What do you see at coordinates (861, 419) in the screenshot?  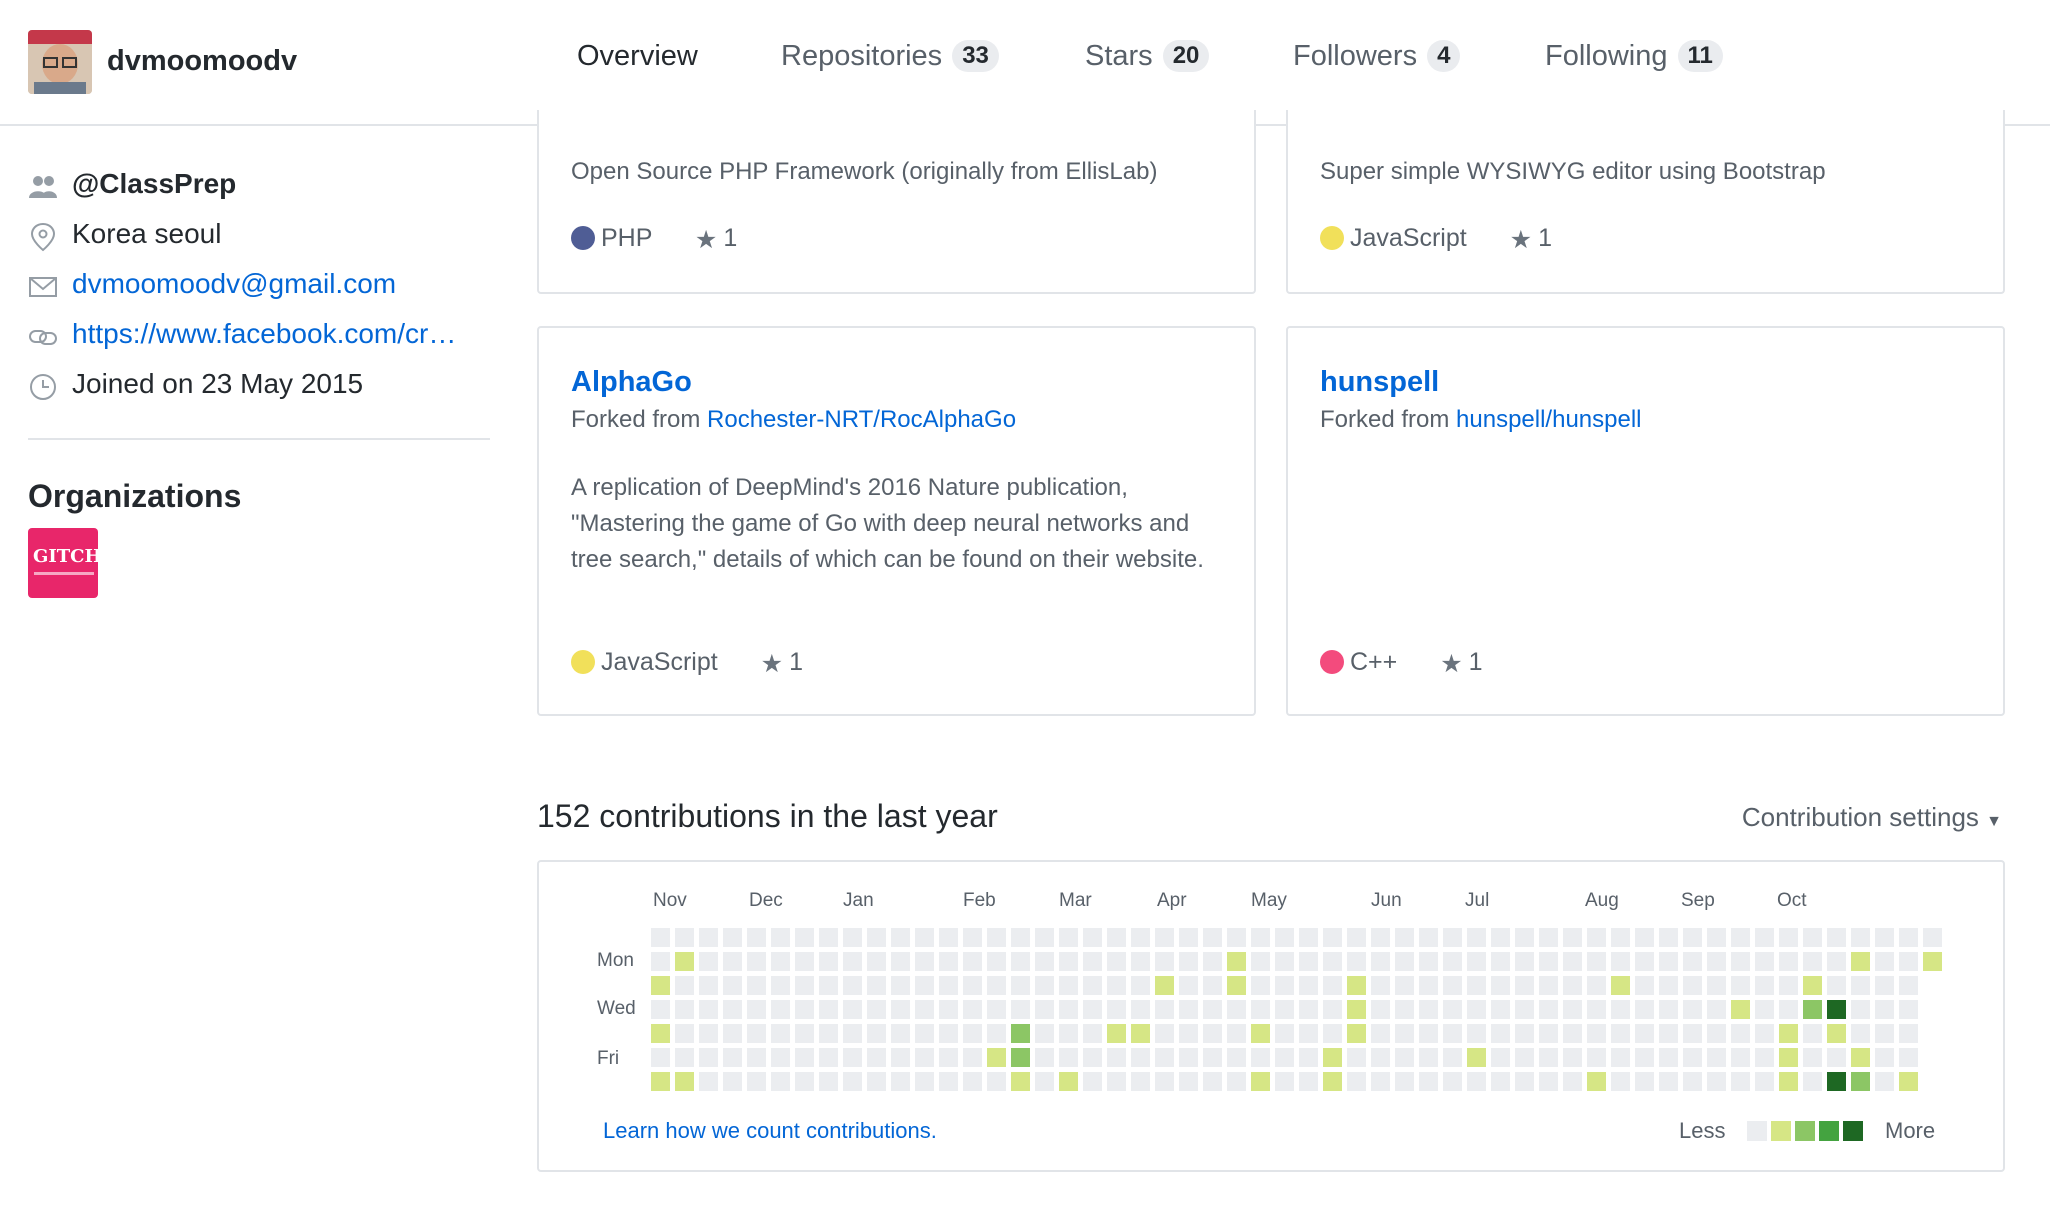 I see `forked-from-link: Rochester-NRT/RocAlphaGo` at bounding box center [861, 419].